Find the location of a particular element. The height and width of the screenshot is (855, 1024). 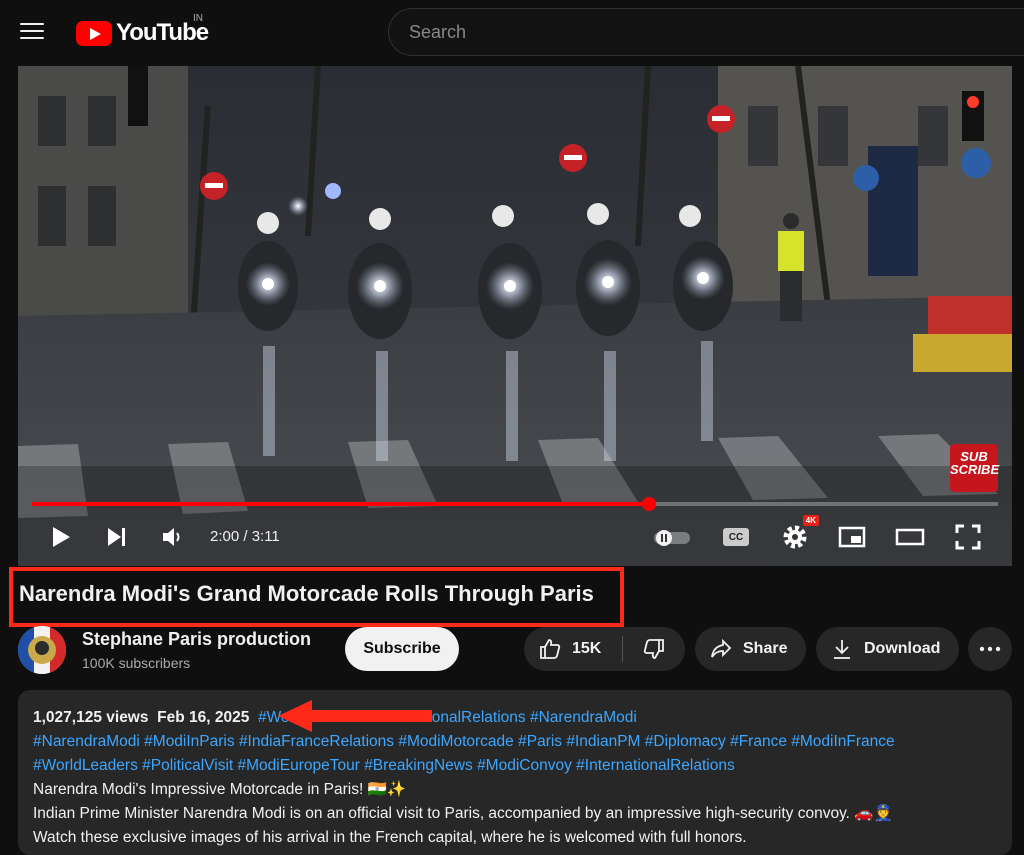

skip-next-icon is located at coordinates (116, 537).